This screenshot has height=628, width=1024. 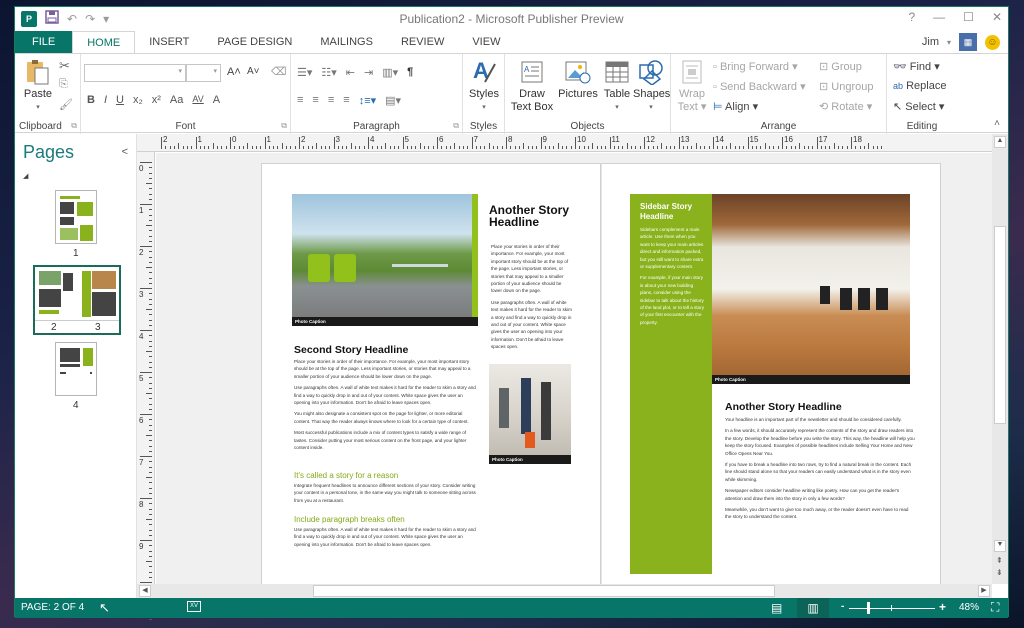 I want to click on zoom-slider, so click(x=892, y=608).